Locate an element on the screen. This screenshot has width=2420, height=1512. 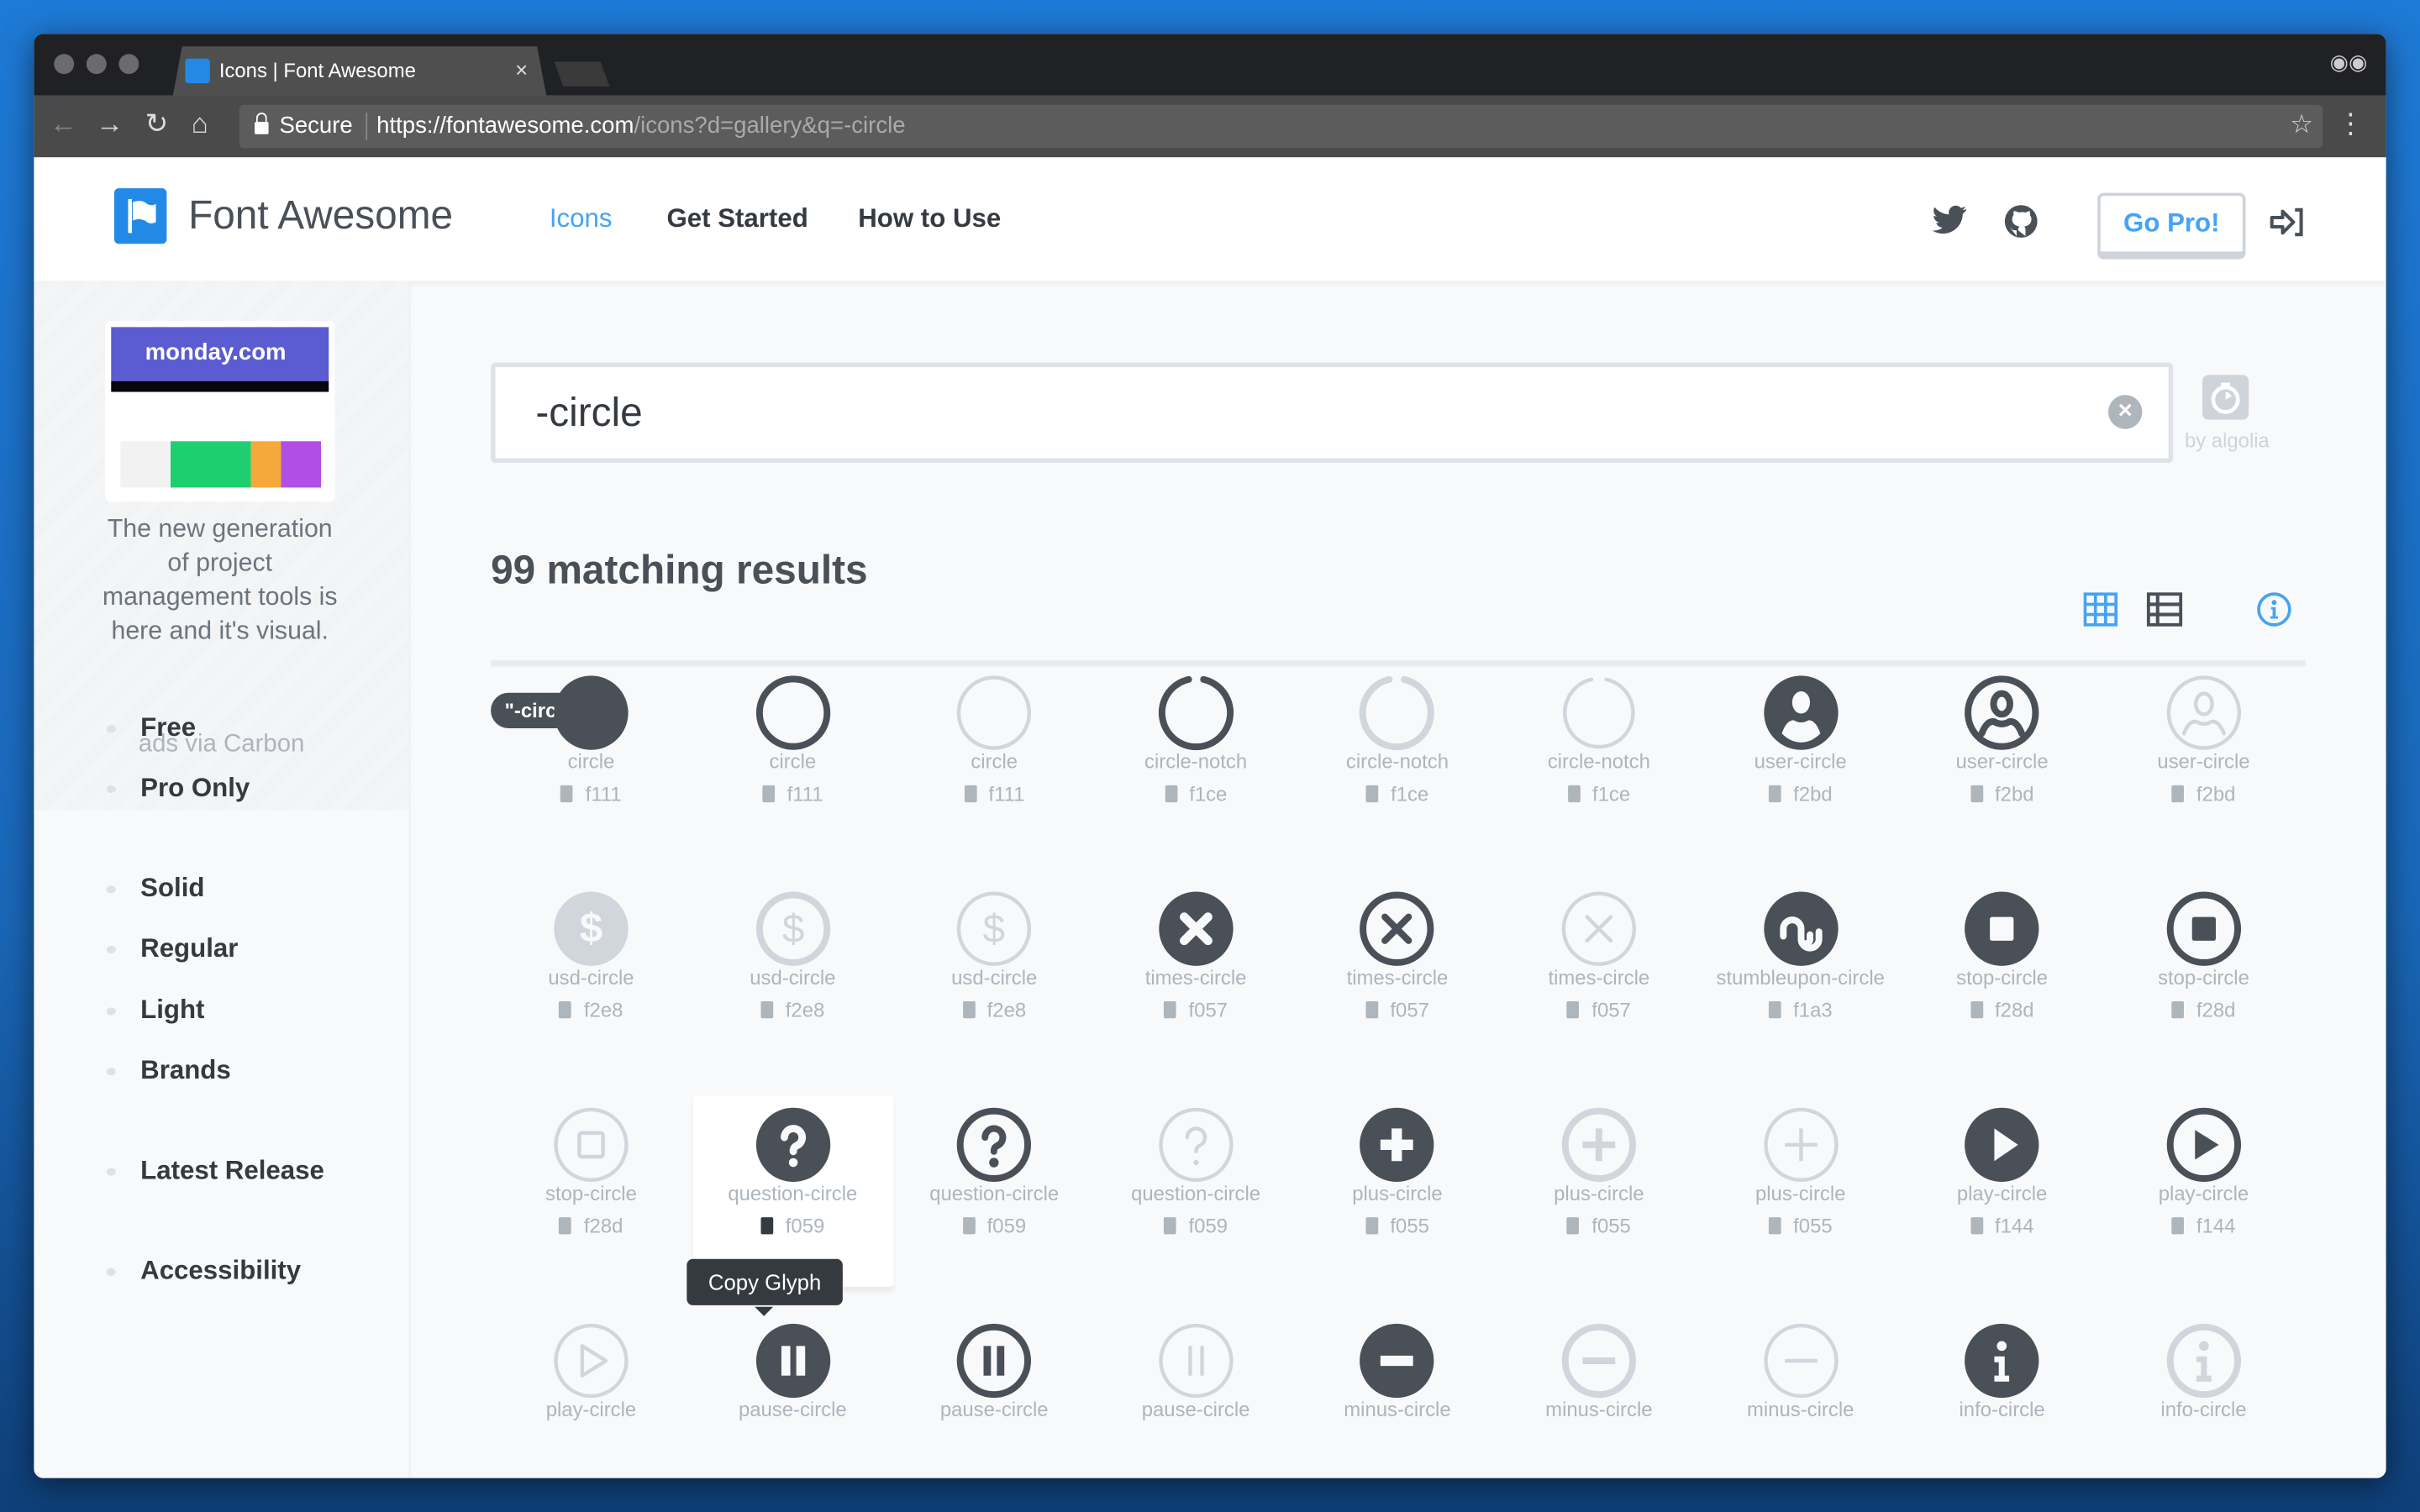
minimize-window-button is located at coordinates (96, 64).